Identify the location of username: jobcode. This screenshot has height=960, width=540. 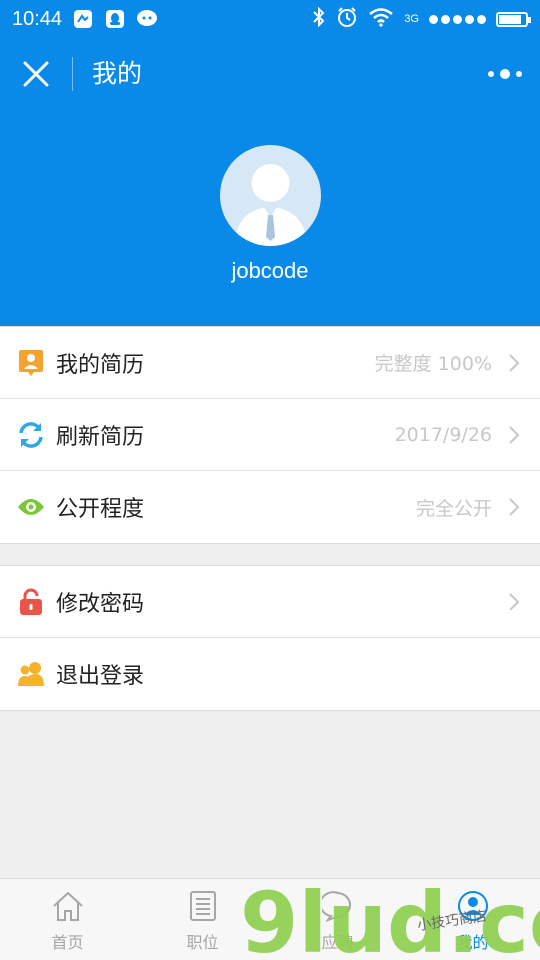
(270, 270).